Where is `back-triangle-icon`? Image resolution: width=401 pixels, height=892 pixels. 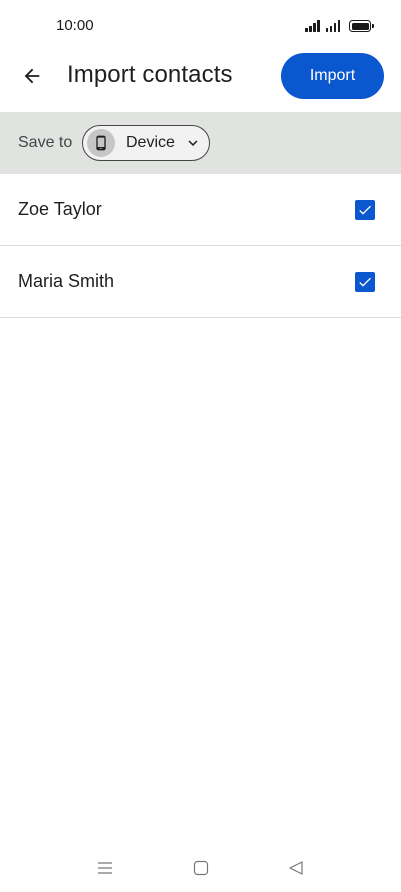
back-triangle-icon is located at coordinates (296, 868).